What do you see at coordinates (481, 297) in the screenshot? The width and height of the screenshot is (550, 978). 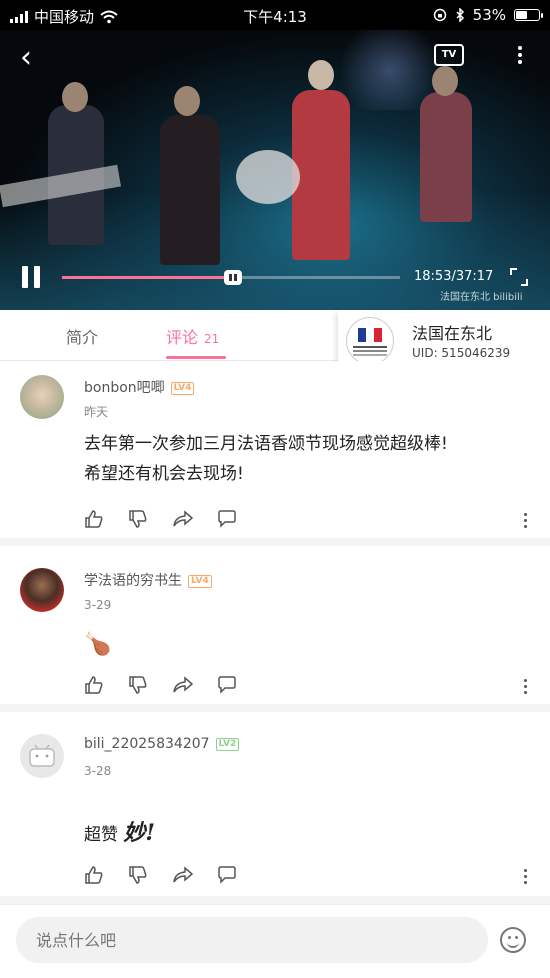 I see `video-watermark: 法国在东北 bilibili` at bounding box center [481, 297].